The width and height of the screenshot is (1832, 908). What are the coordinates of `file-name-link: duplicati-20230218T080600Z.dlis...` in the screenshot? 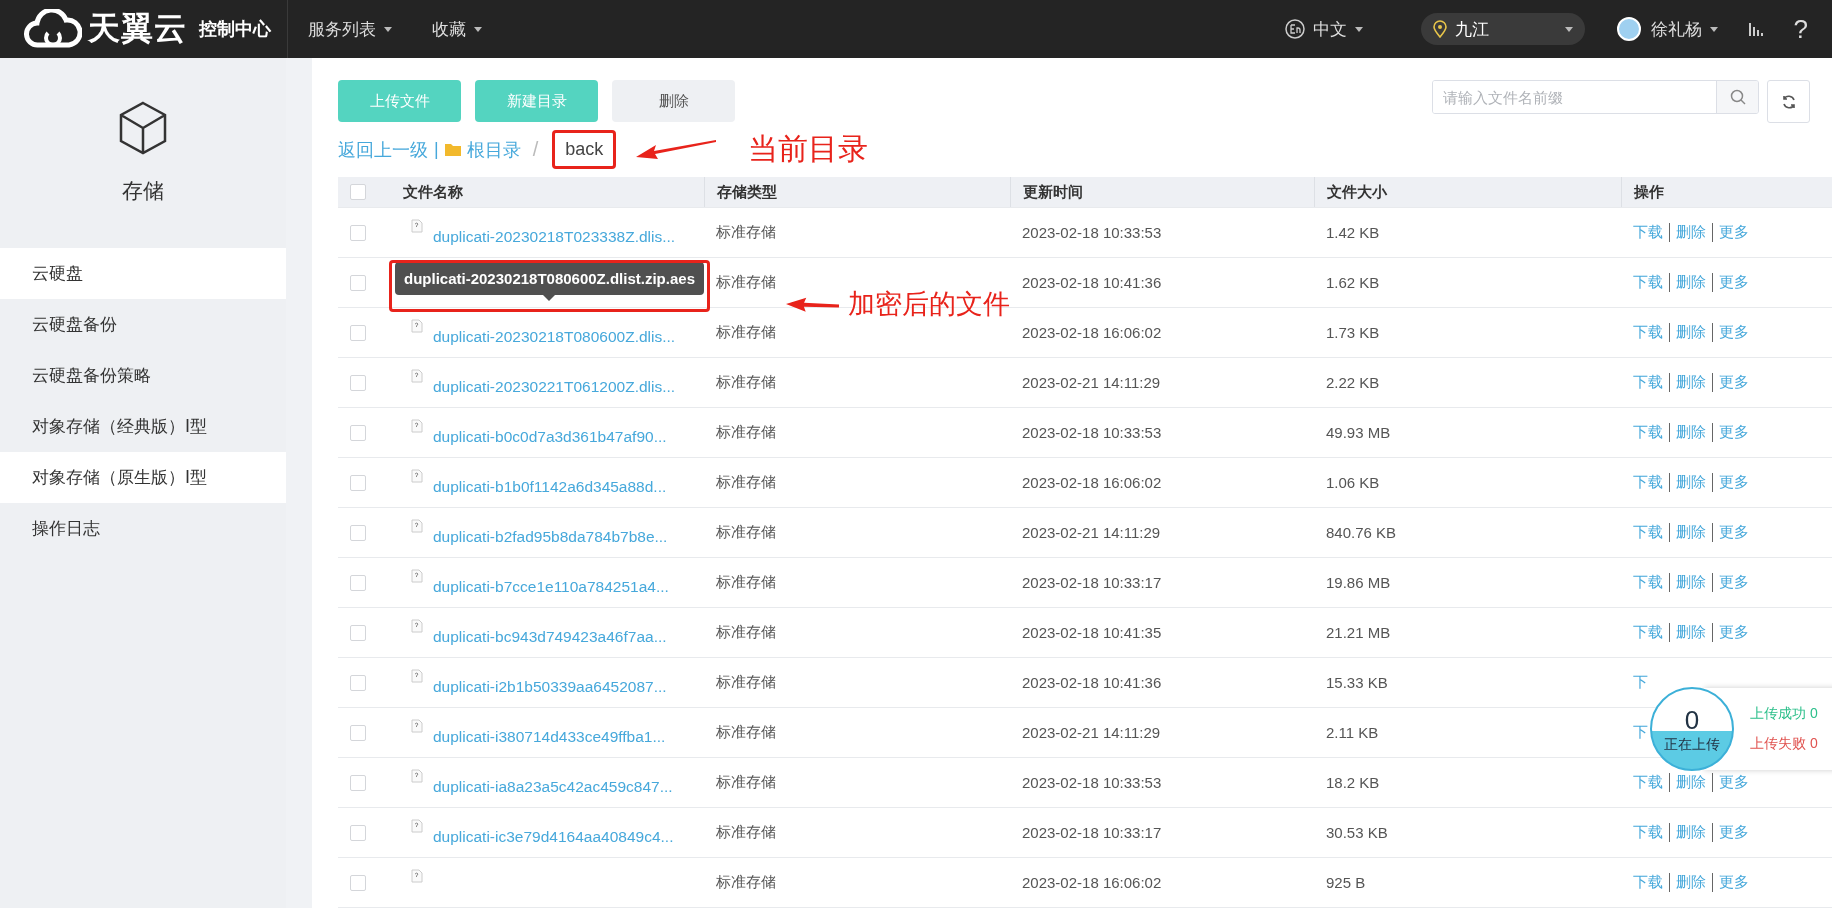 It's located at (554, 336).